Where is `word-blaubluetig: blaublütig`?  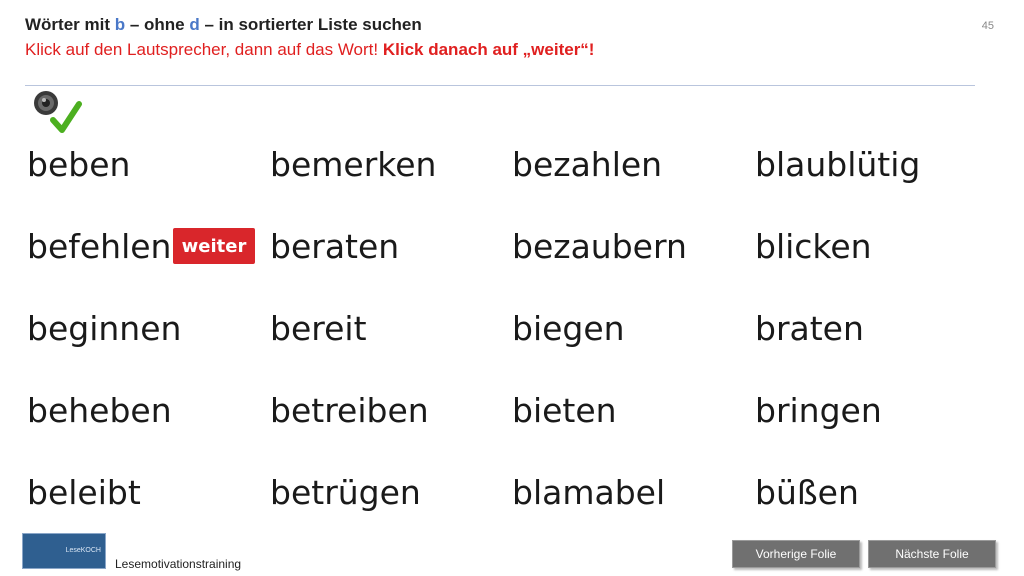
word-blaubluetig: blaublütig is located at coordinates (837, 164).